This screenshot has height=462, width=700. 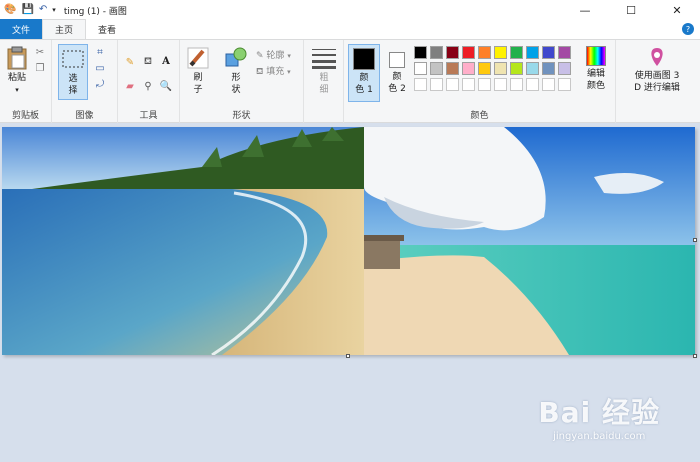 I want to click on select-button: 选 择, so click(x=73, y=72).